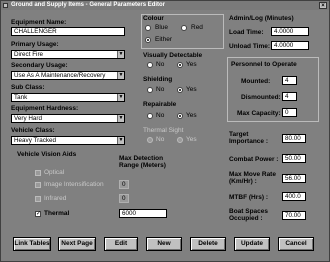 This screenshot has width=330, height=262. What do you see at coordinates (323, 5) in the screenshot?
I see `close-icon: ×` at bounding box center [323, 5].